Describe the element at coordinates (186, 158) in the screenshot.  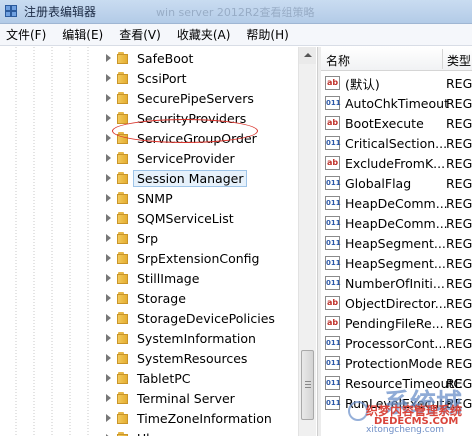
I see `tree-item-label: ServiceProvider` at that location.